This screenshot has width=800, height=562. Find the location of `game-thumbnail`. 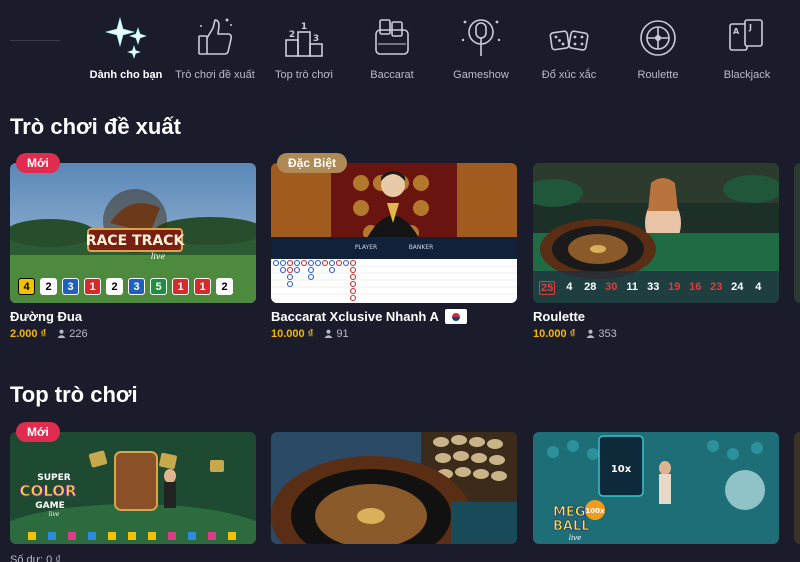

game-thumbnail is located at coordinates (394, 488).